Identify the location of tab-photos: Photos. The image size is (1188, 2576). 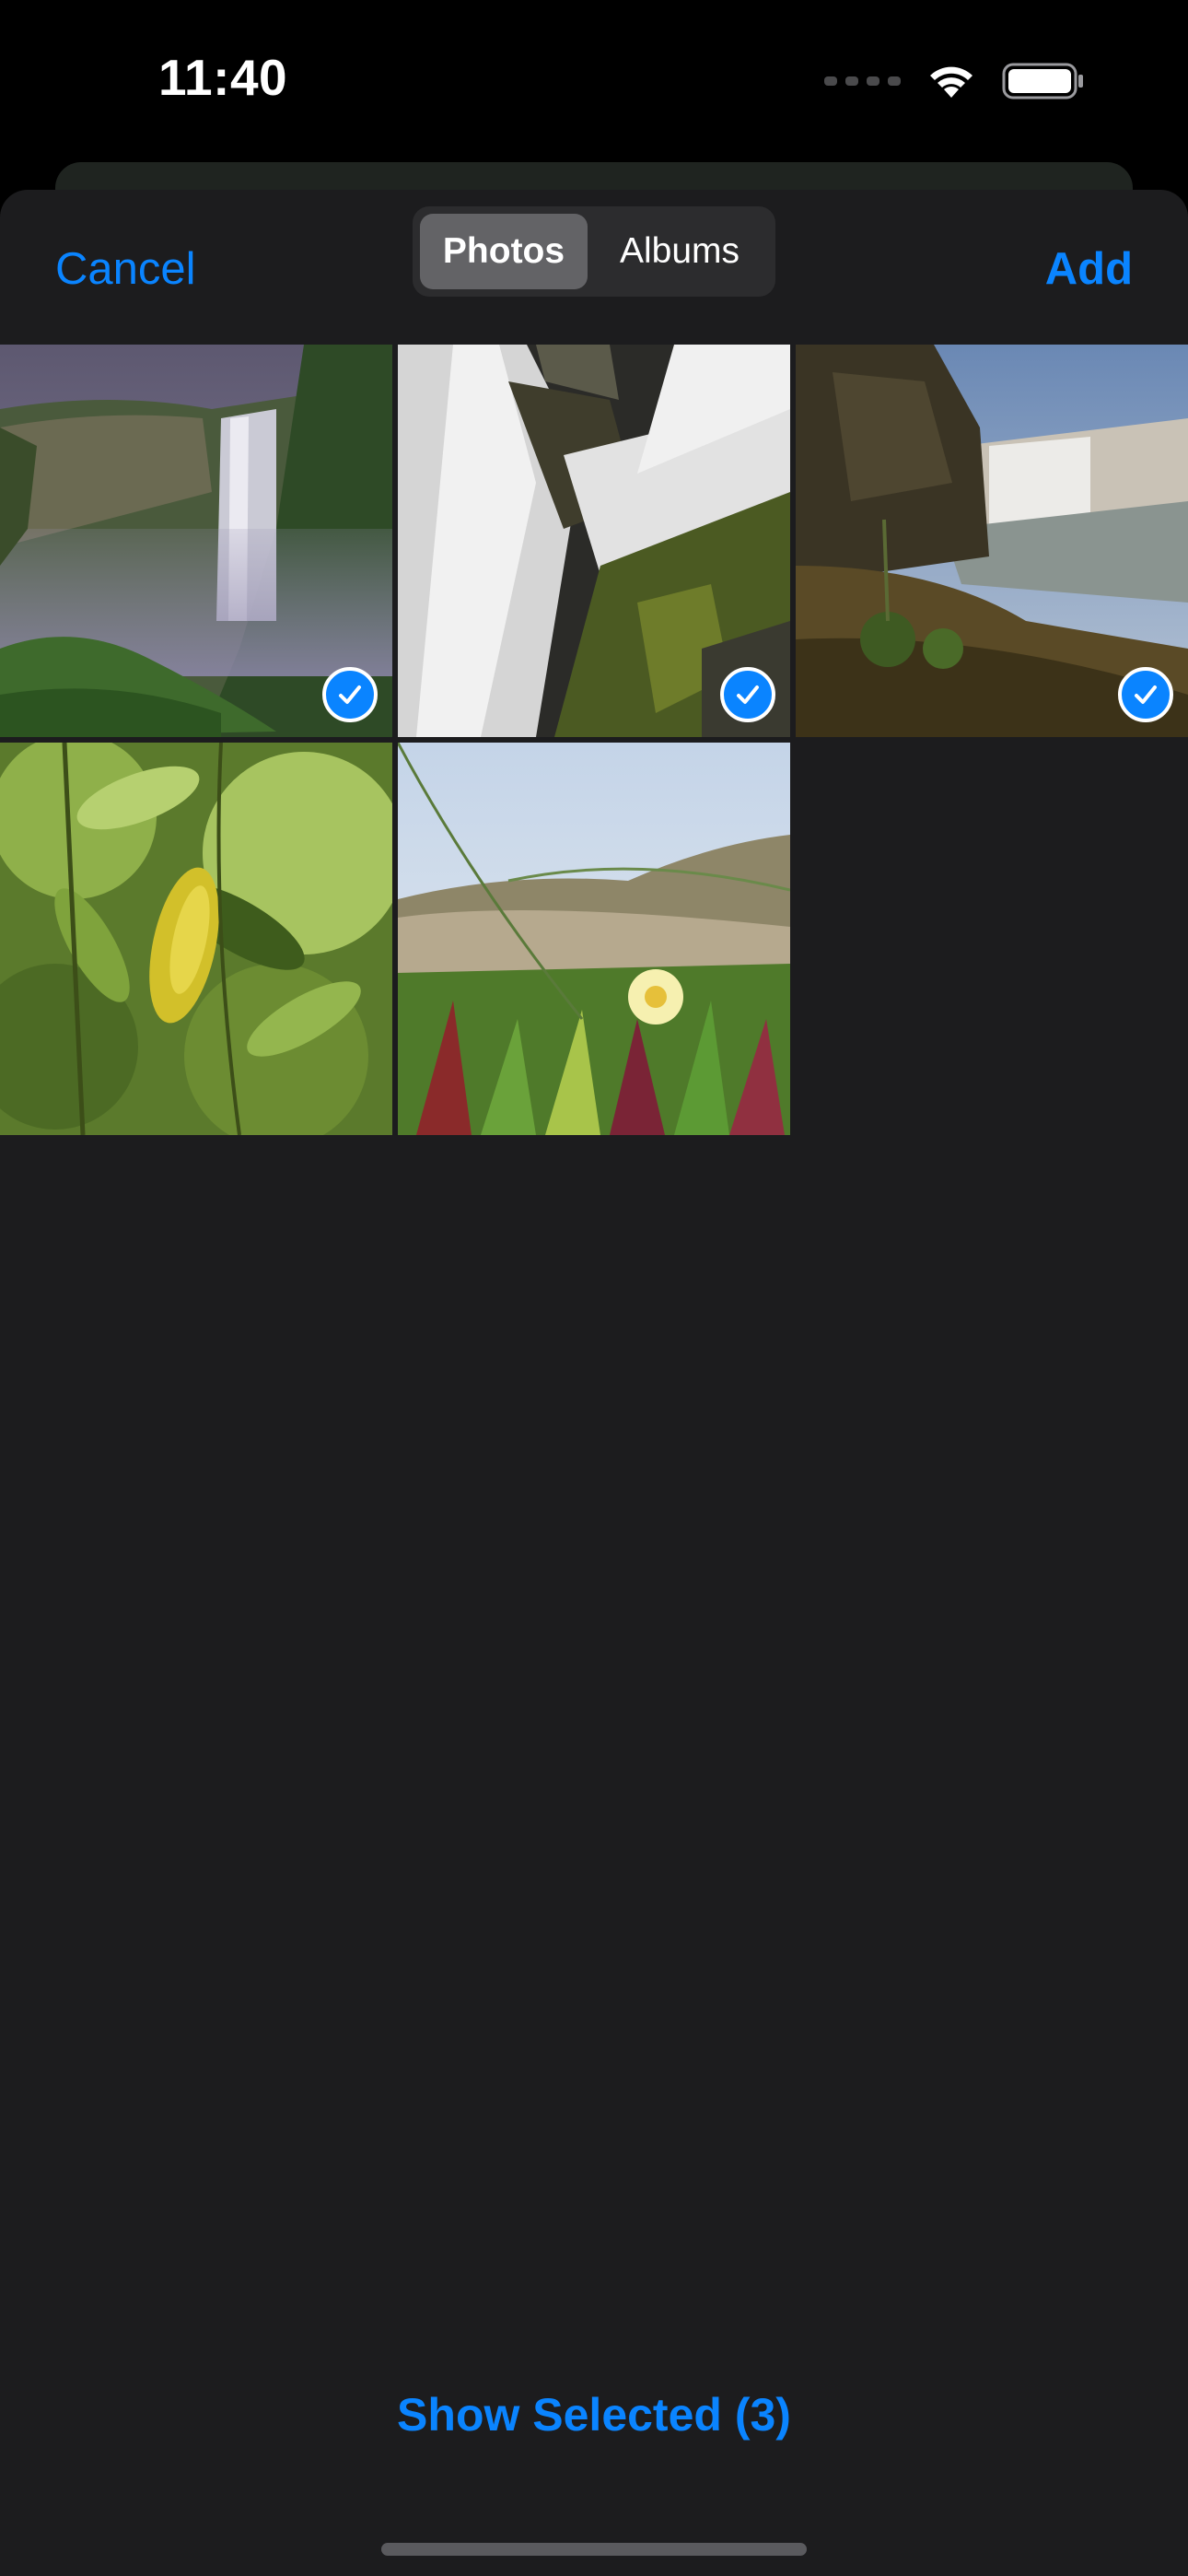
(504, 251).